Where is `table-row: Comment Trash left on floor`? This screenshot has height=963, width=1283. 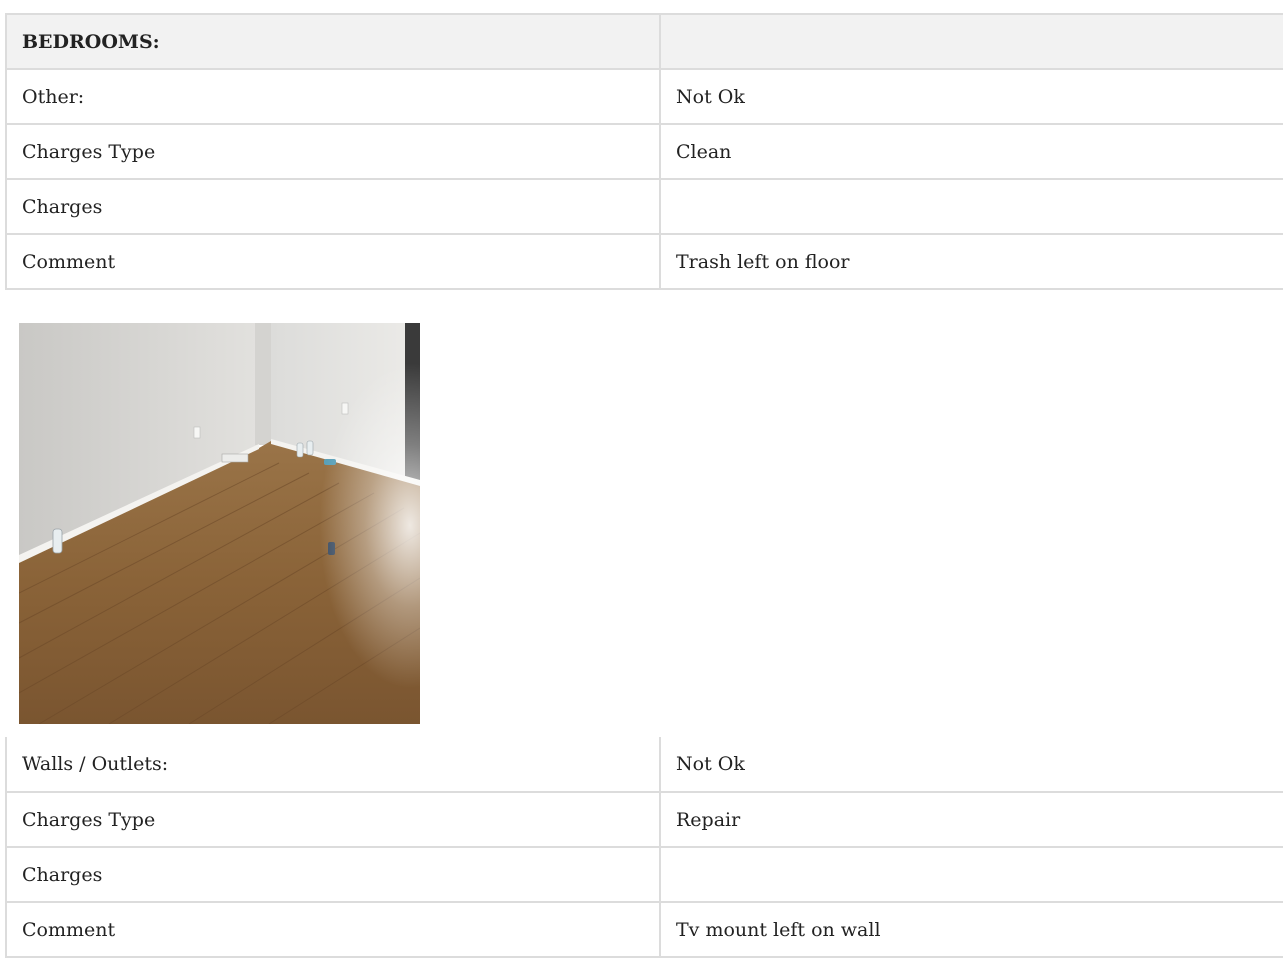 table-row: Comment Trash left on floor is located at coordinates (644, 261).